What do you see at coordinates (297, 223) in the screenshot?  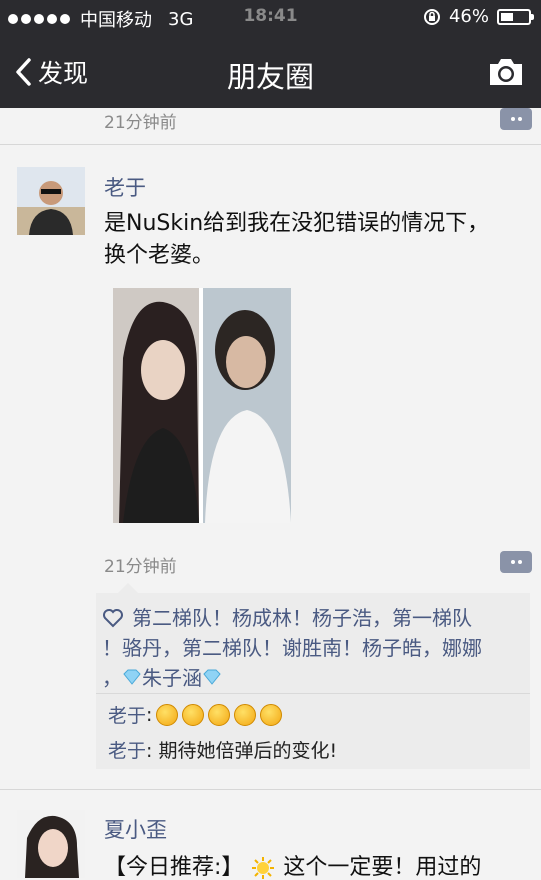 I see `post-text-line-1: 是NuSkin给到我在没犯错误的情况下，` at bounding box center [297, 223].